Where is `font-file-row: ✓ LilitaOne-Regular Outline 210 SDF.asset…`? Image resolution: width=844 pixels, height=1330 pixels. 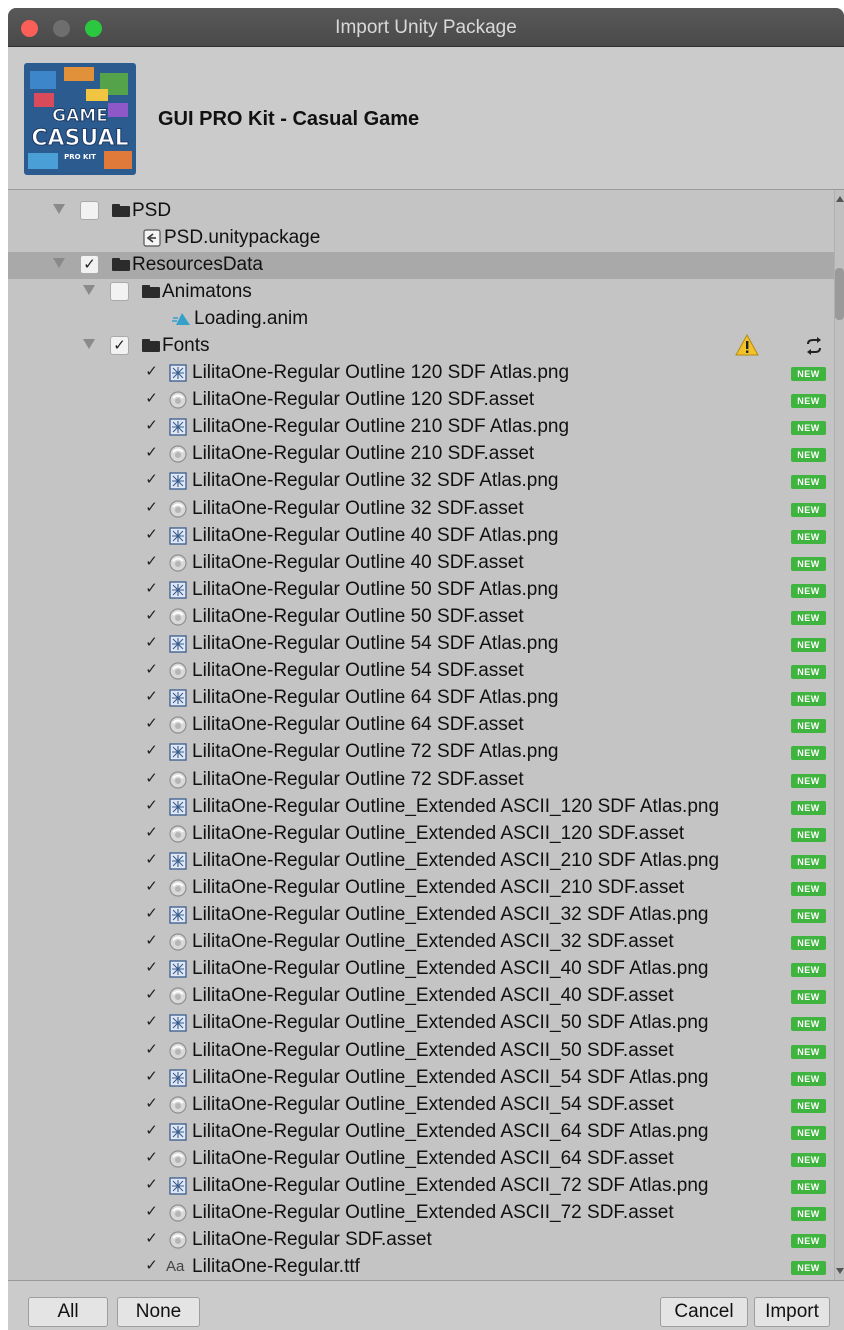
font-file-row: ✓ LilitaOne-Regular Outline 210 SDF.asset… is located at coordinates (421, 454).